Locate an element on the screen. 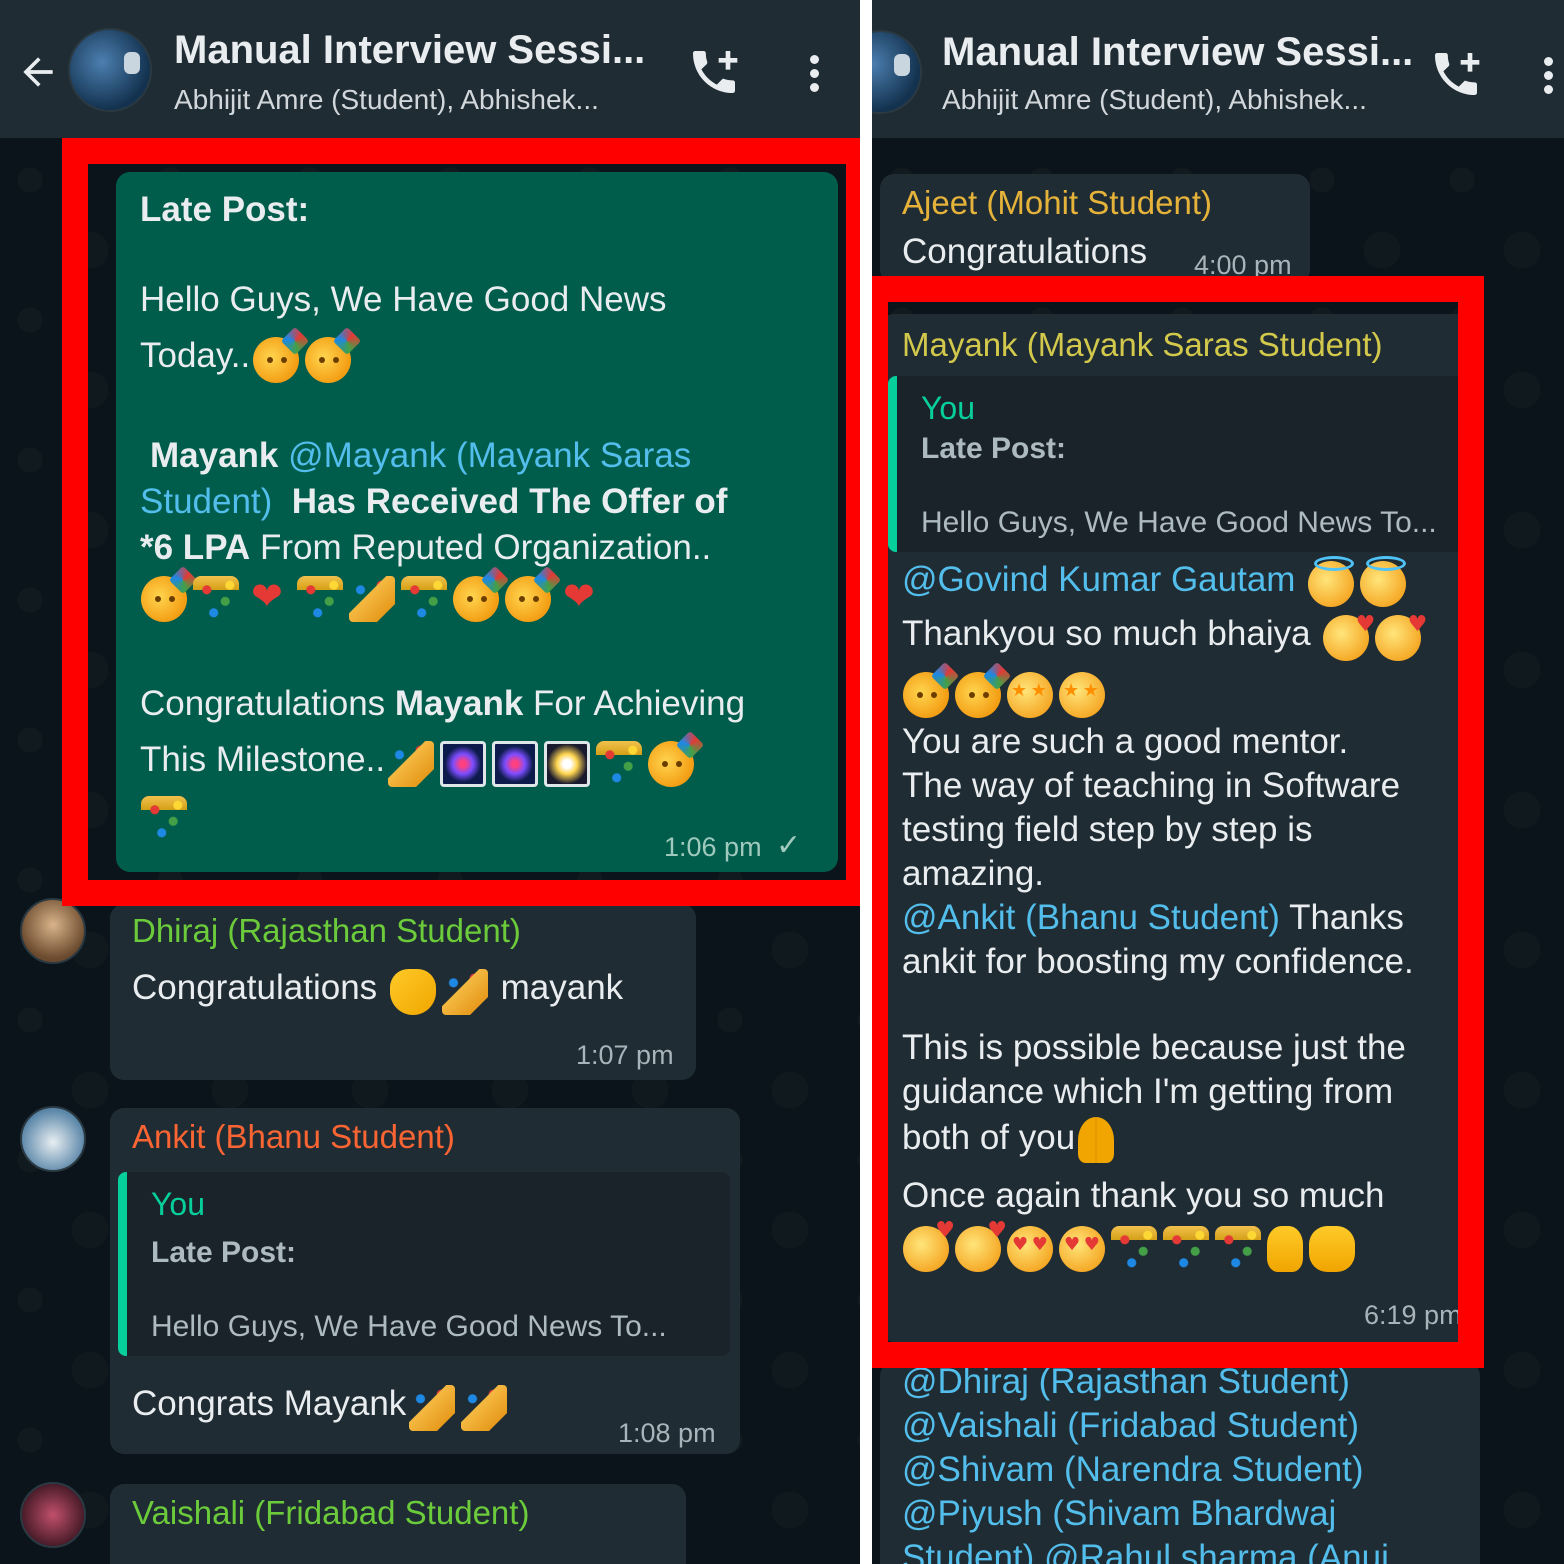  message-line: This is possible because just the is located at coordinates (1154, 1047).